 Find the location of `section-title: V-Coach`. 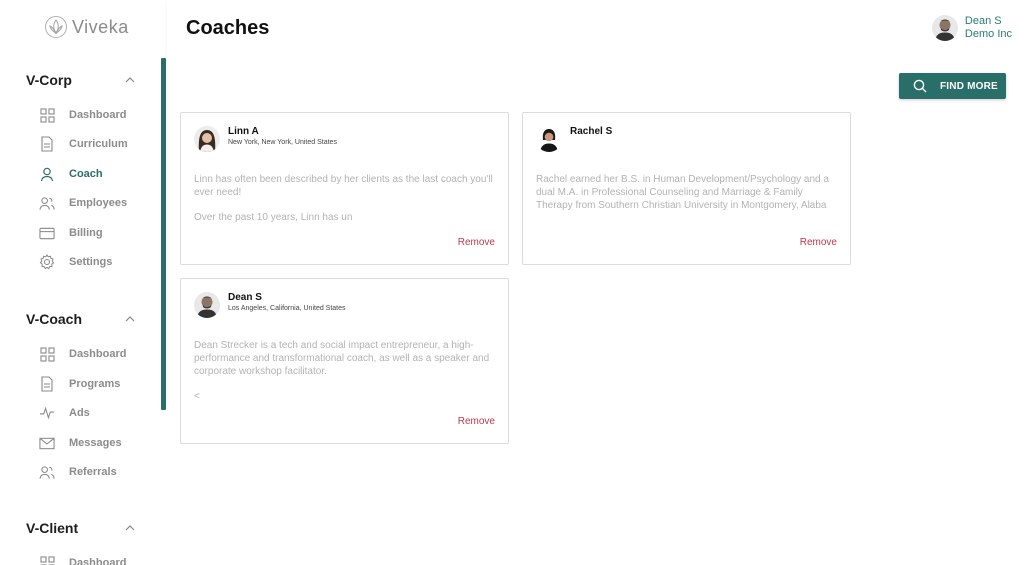

section-title: V-Coach is located at coordinates (54, 319).